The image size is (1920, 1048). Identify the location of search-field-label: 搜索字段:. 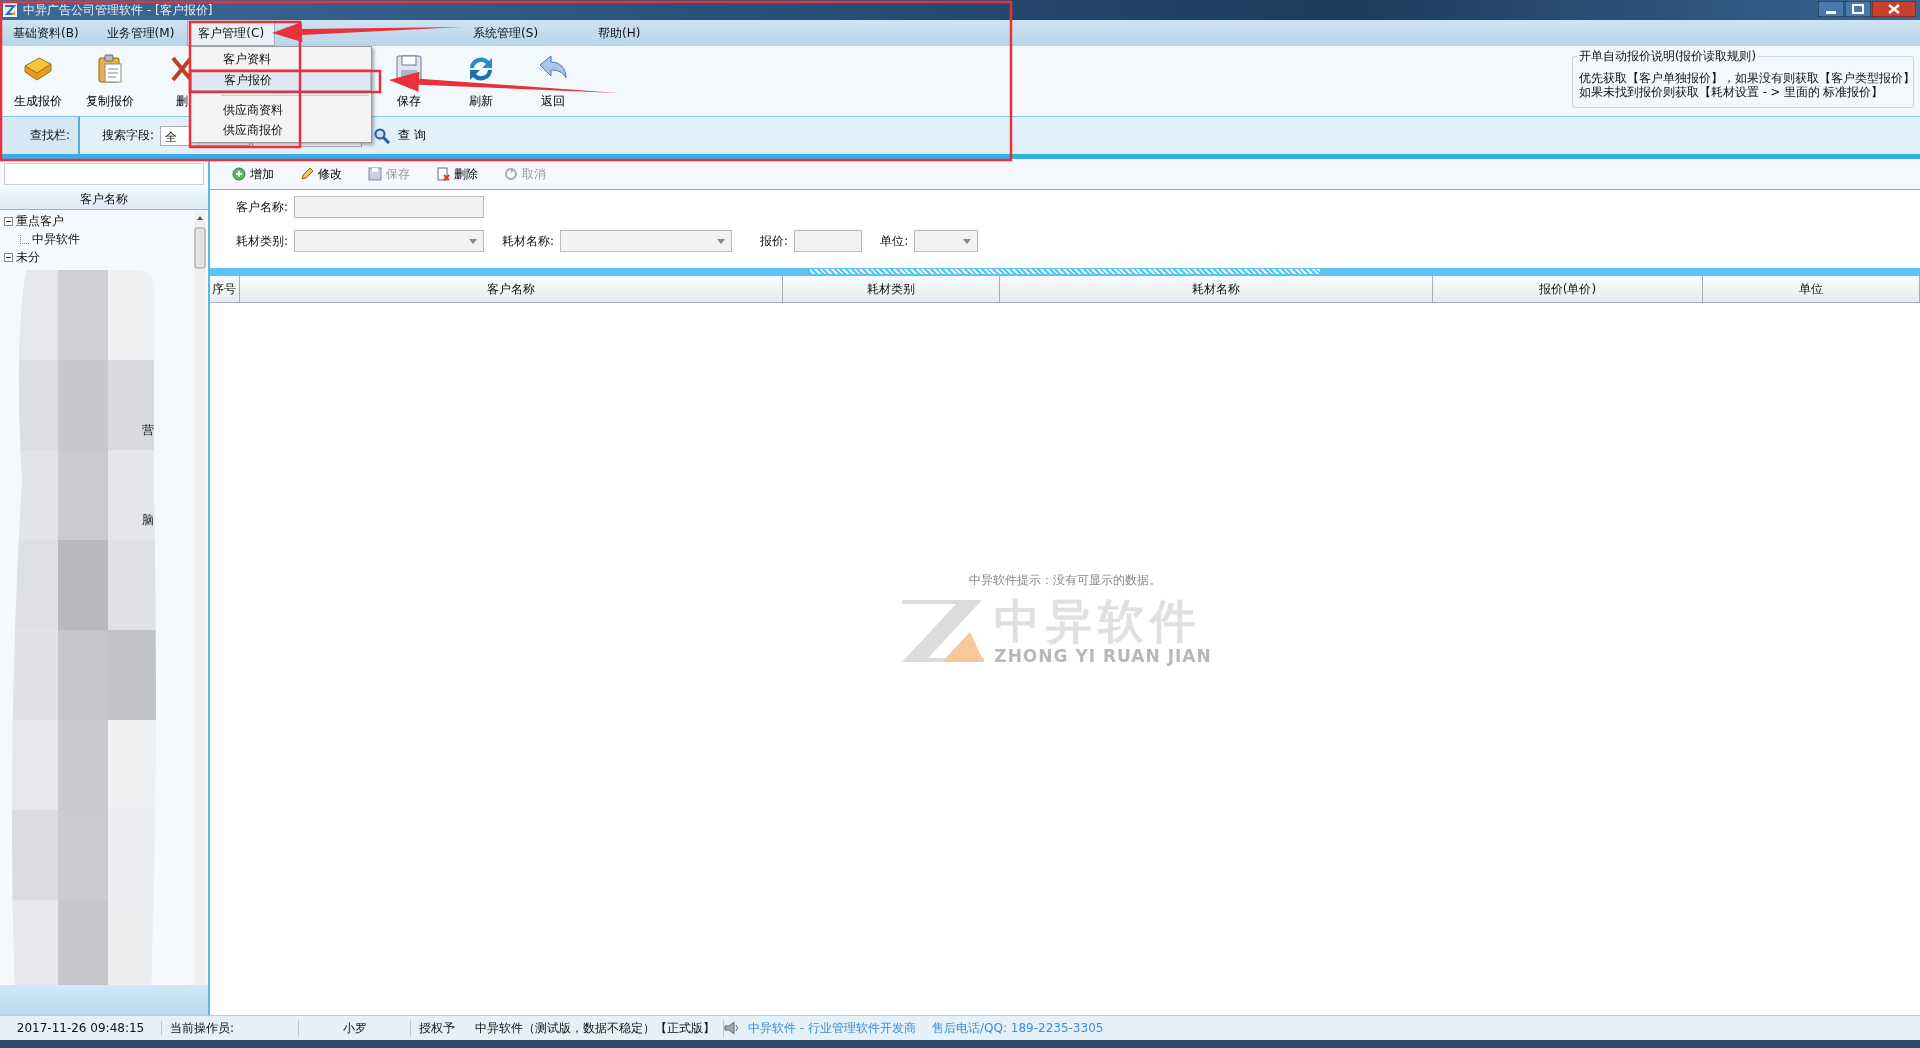
(128, 135).